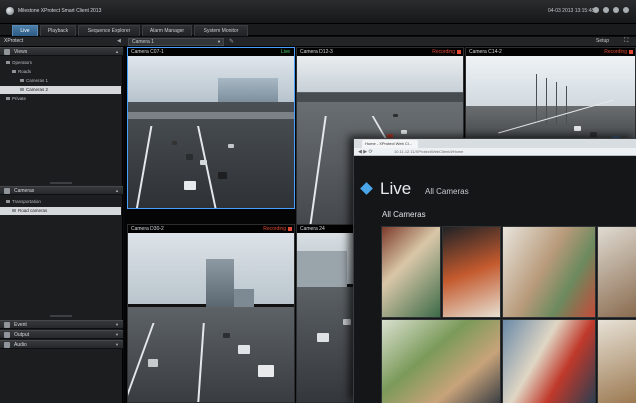  What do you see at coordinates (221, 30) in the screenshot?
I see `tab-system-monitor: System Monitor` at bounding box center [221, 30].